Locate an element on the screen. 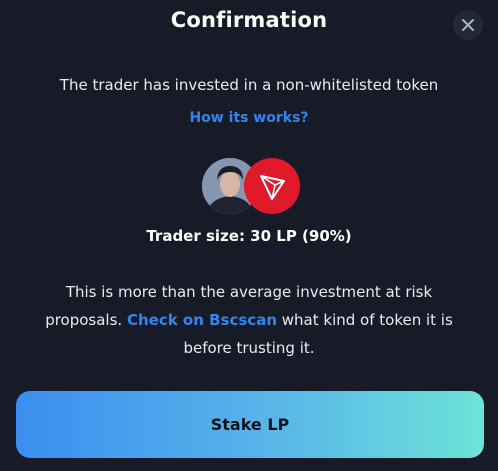 The image size is (498, 471). bscscan-link: Check on Bscscan is located at coordinates (202, 320).